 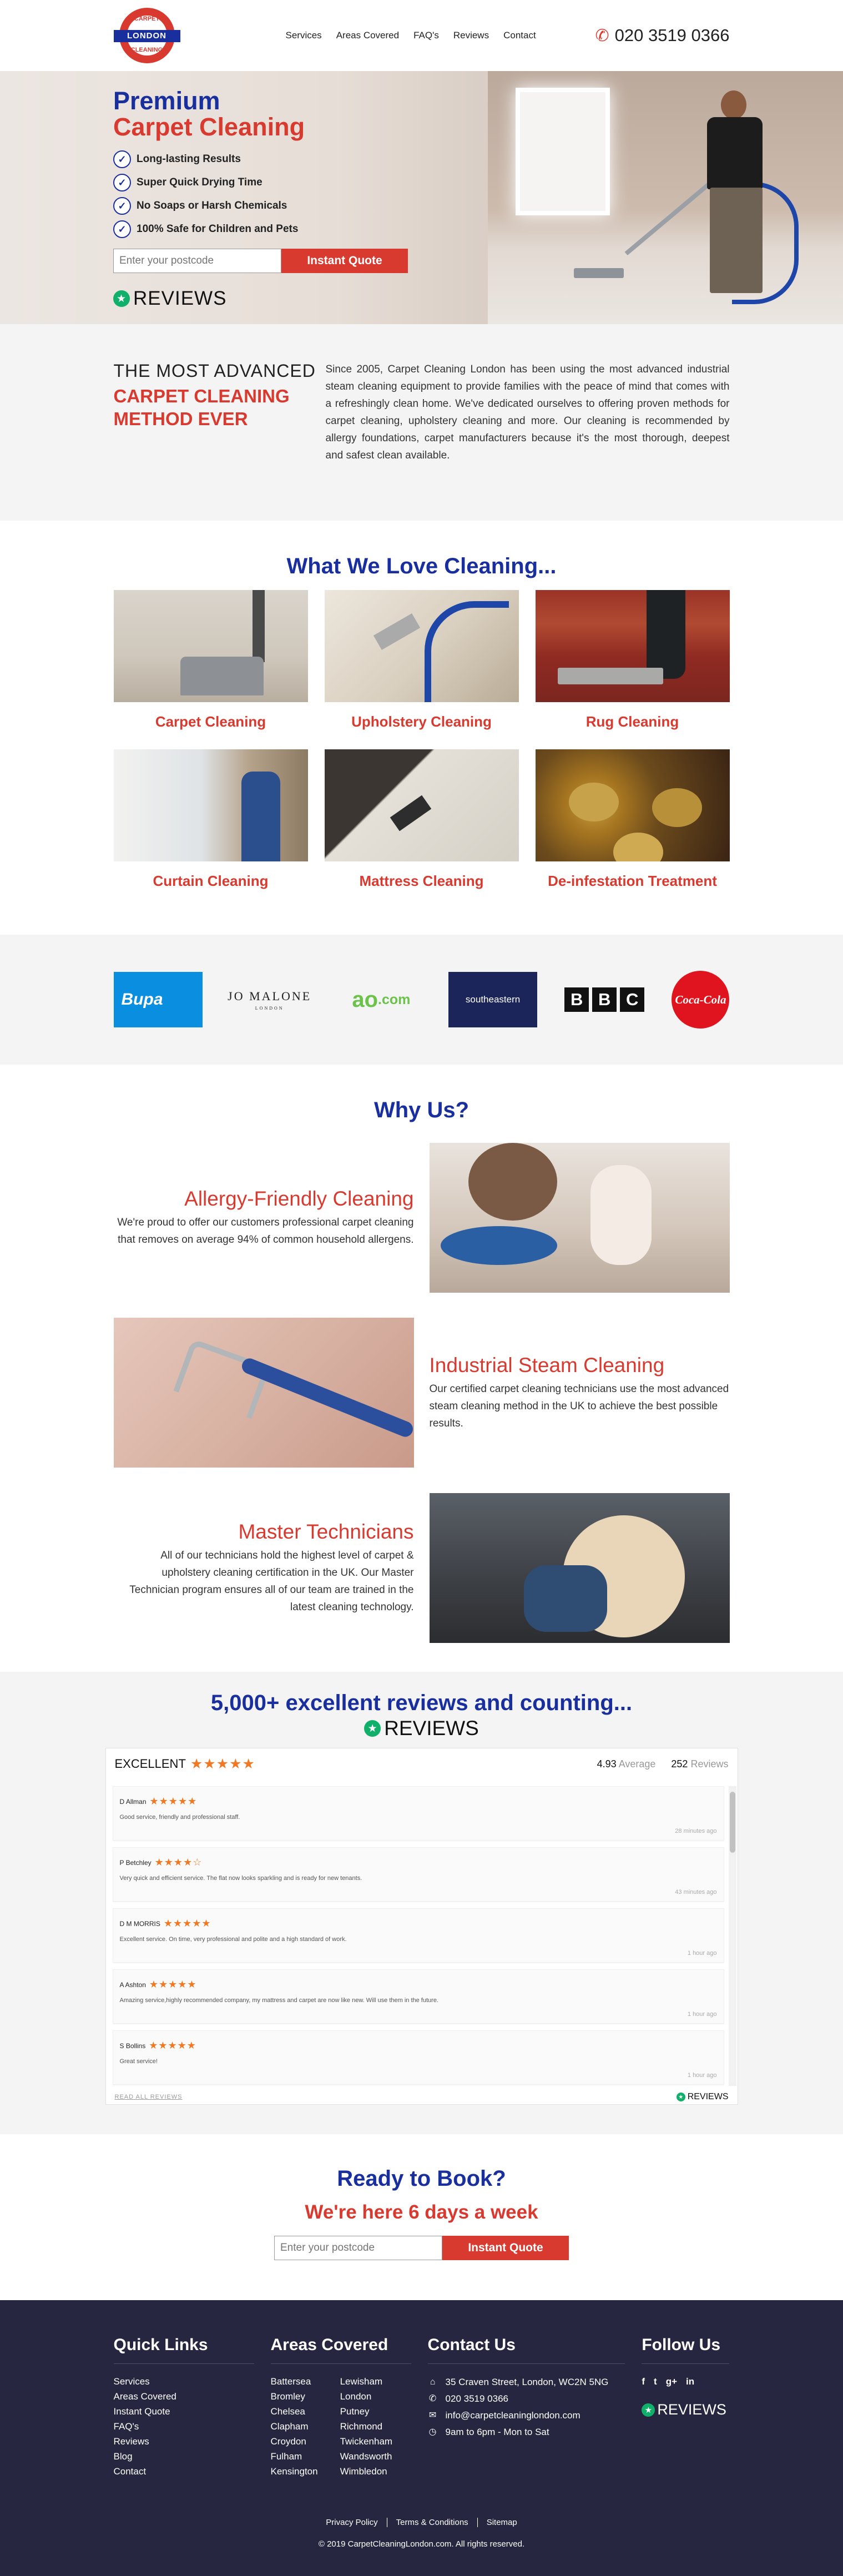 What do you see at coordinates (422, 1728) in the screenshot?
I see `reviews-logo: ★ REVIEWS` at bounding box center [422, 1728].